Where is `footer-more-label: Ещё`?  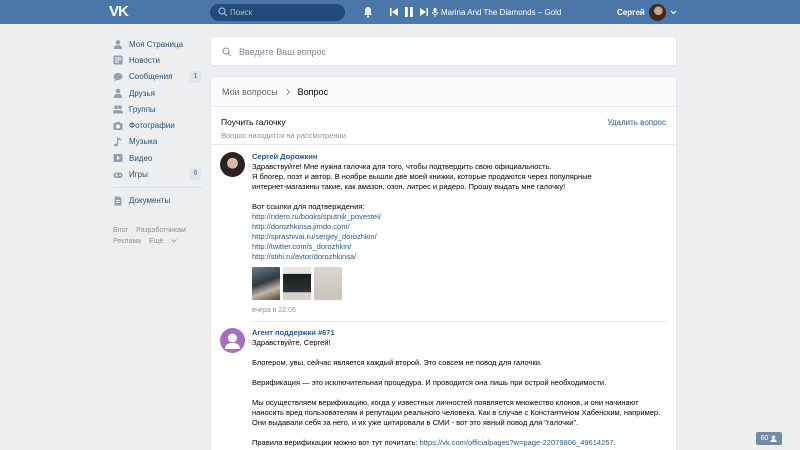
footer-more-label: Ещё is located at coordinates (156, 241).